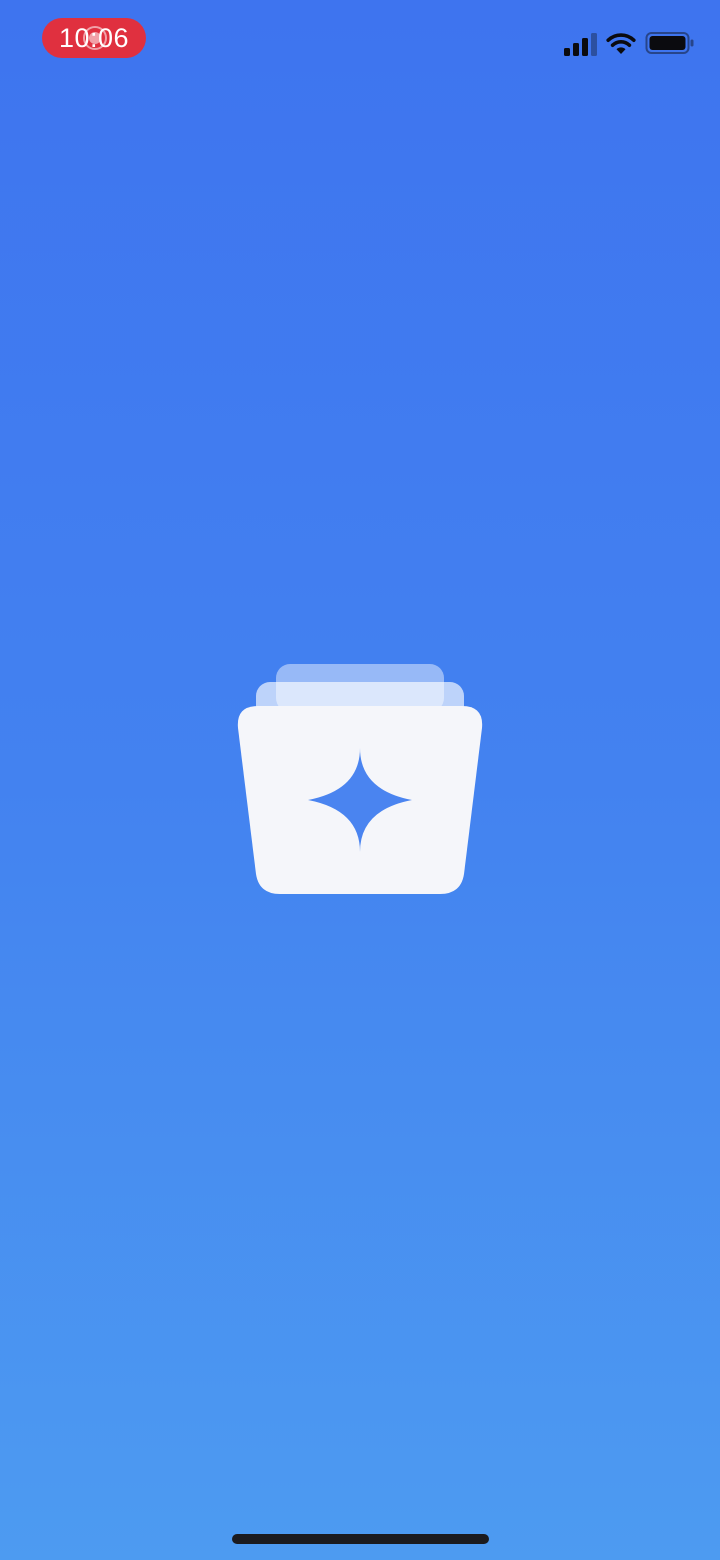 This screenshot has width=720, height=1560. What do you see at coordinates (360, 779) in the screenshot?
I see `stacked-cards-sparkle-icon` at bounding box center [360, 779].